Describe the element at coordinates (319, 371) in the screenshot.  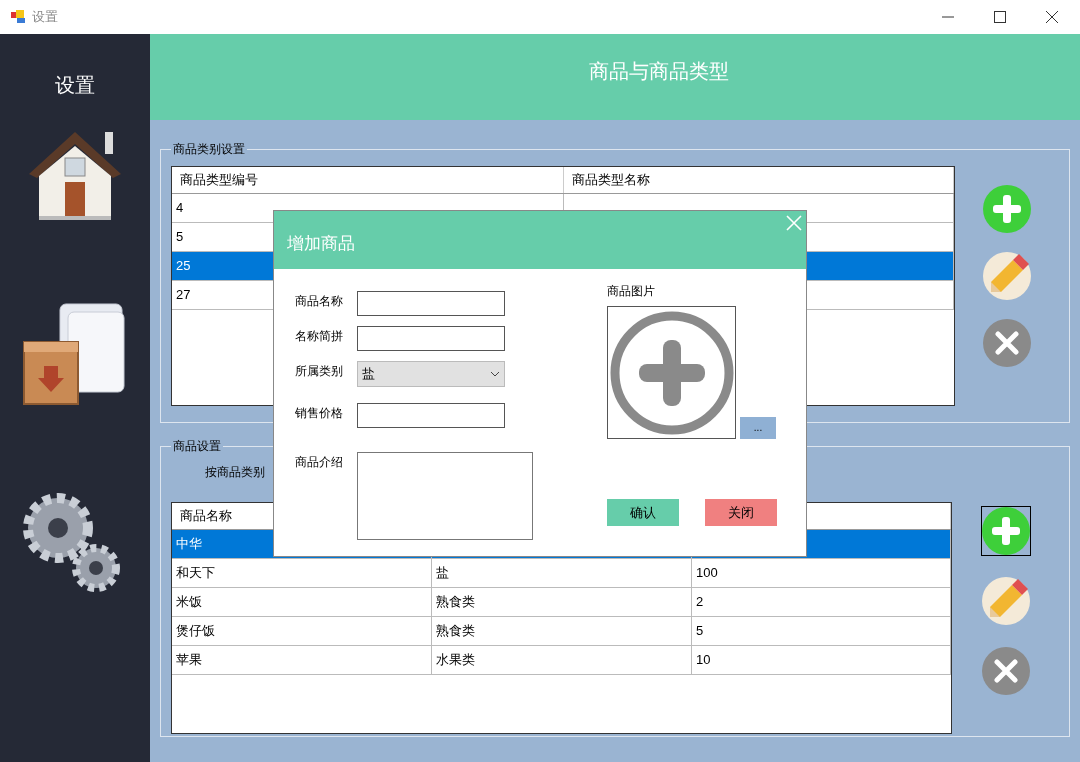
I see `field-label: 所属类别` at that location.